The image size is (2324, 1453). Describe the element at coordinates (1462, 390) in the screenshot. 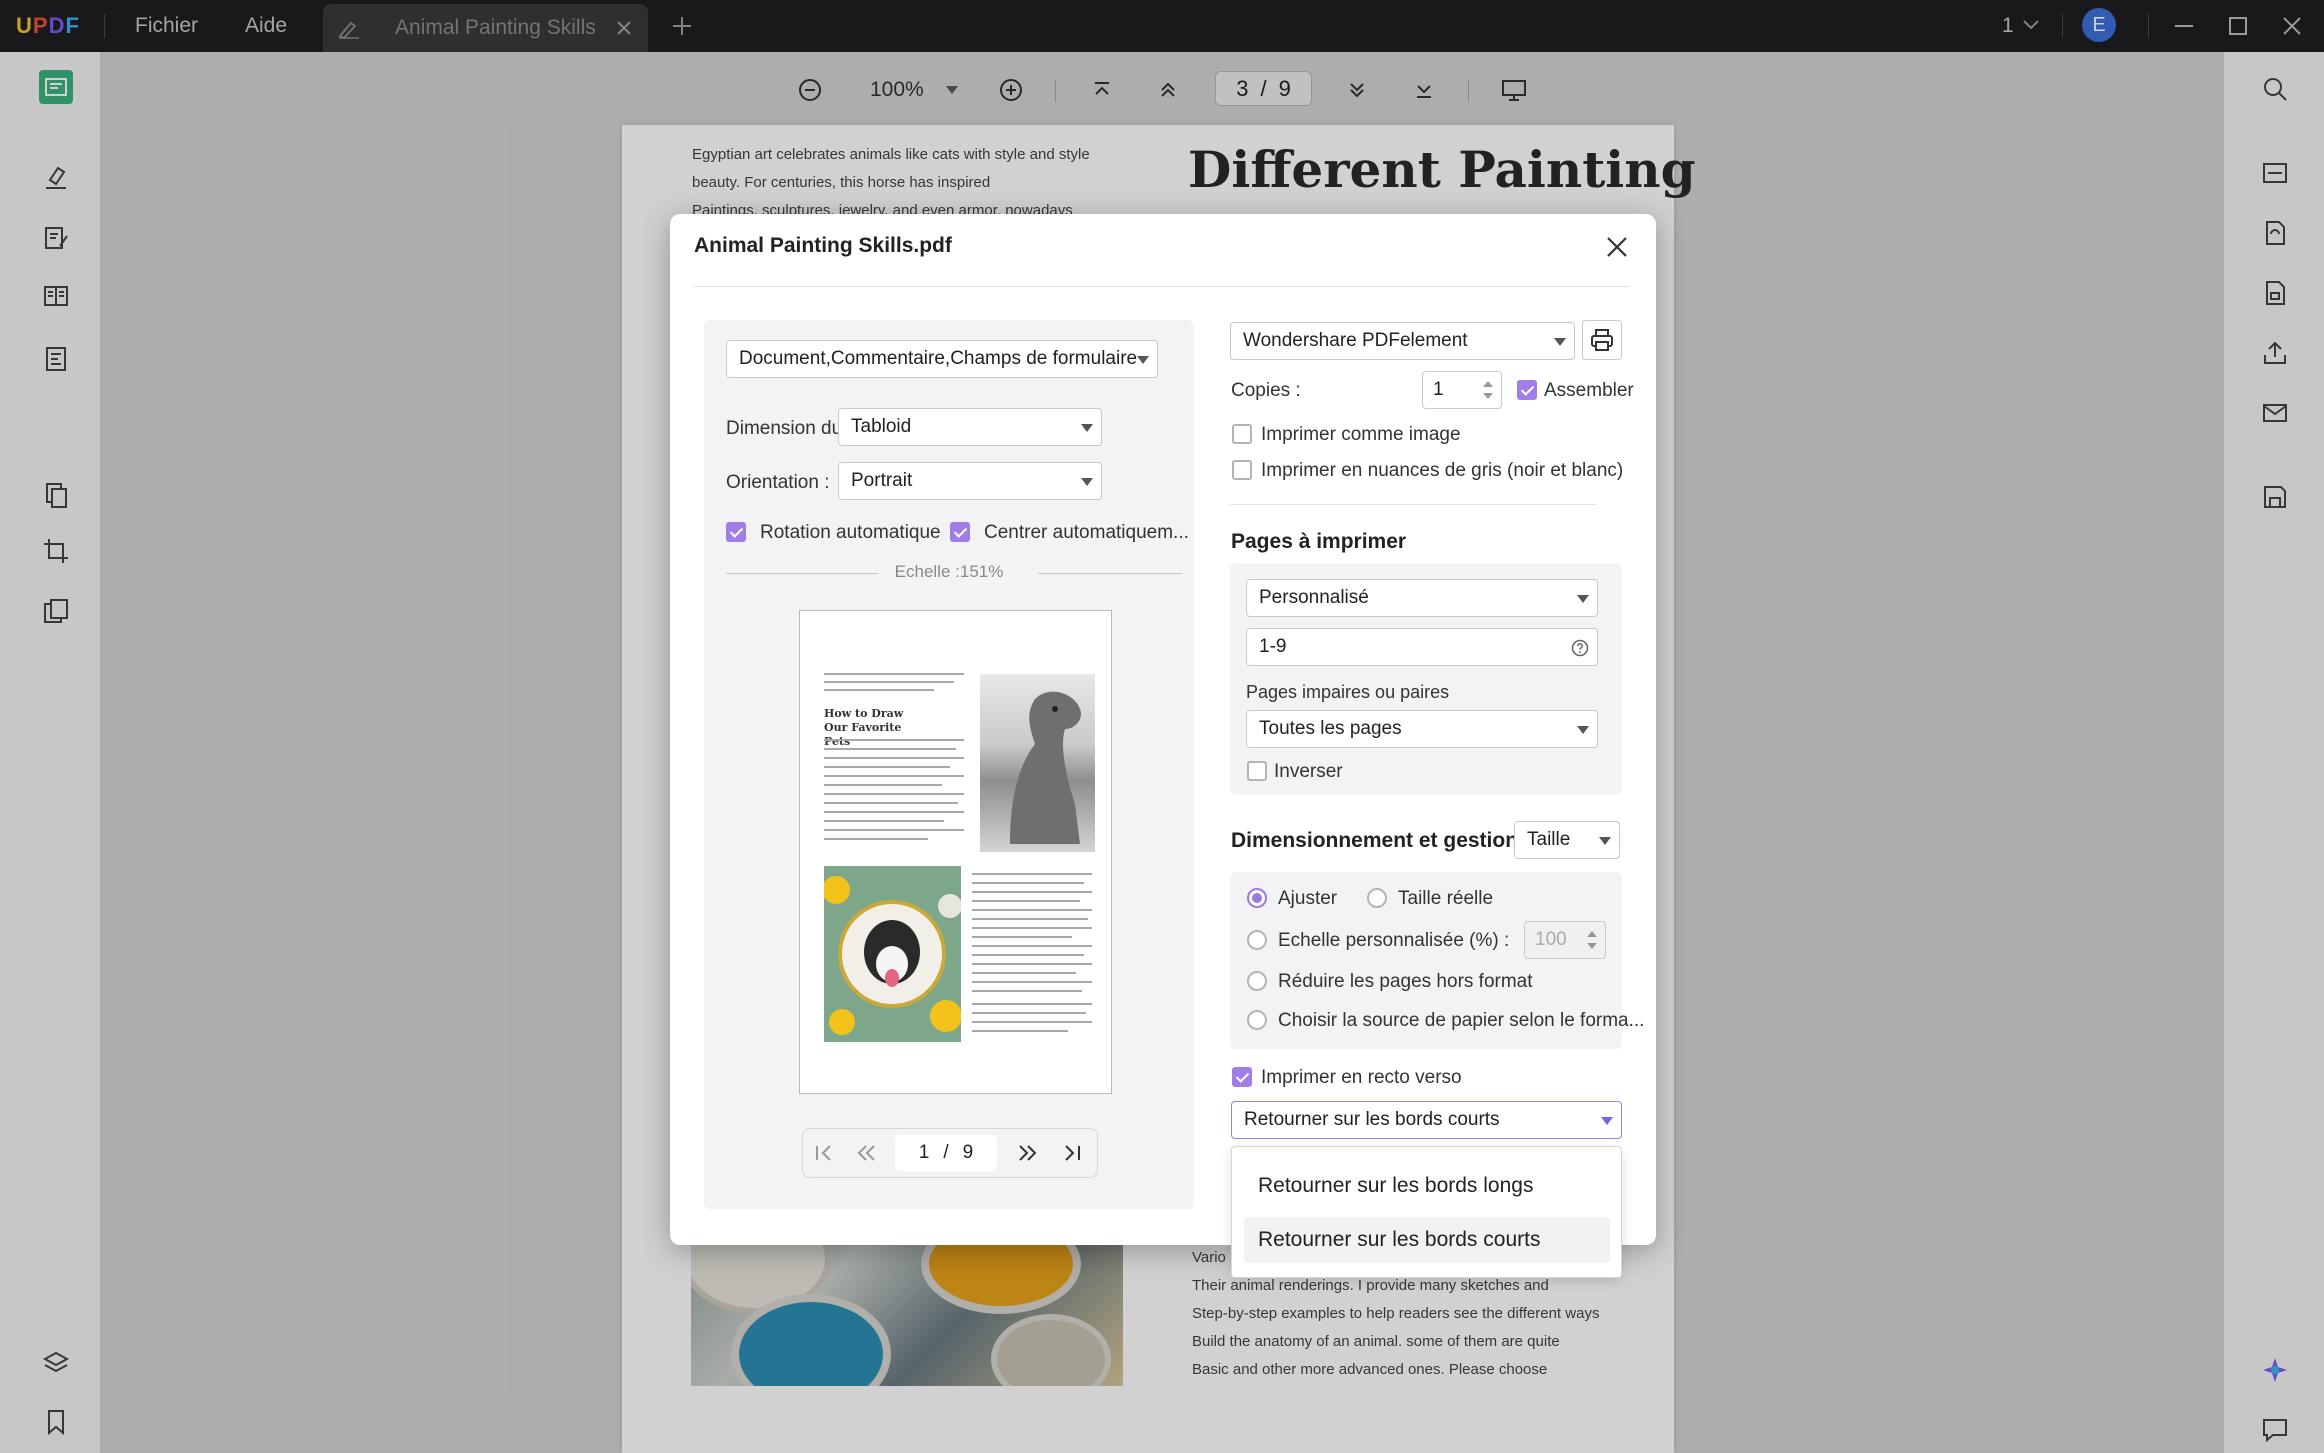

I see `copies-spinner: 1` at that location.